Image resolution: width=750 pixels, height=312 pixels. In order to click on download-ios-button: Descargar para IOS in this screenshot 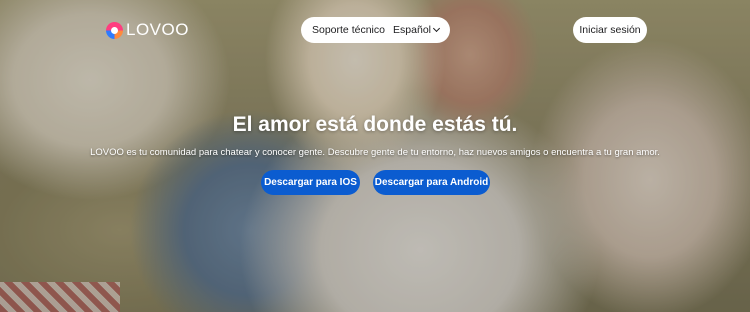, I will do `click(310, 182)`.